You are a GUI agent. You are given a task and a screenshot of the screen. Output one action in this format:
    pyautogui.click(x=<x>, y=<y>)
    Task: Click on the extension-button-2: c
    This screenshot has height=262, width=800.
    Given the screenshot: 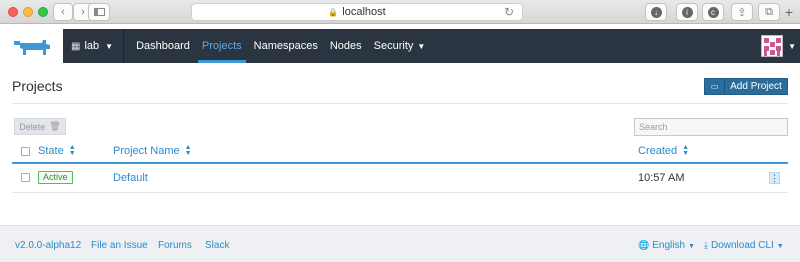 What is the action you would take?
    pyautogui.click(x=713, y=12)
    